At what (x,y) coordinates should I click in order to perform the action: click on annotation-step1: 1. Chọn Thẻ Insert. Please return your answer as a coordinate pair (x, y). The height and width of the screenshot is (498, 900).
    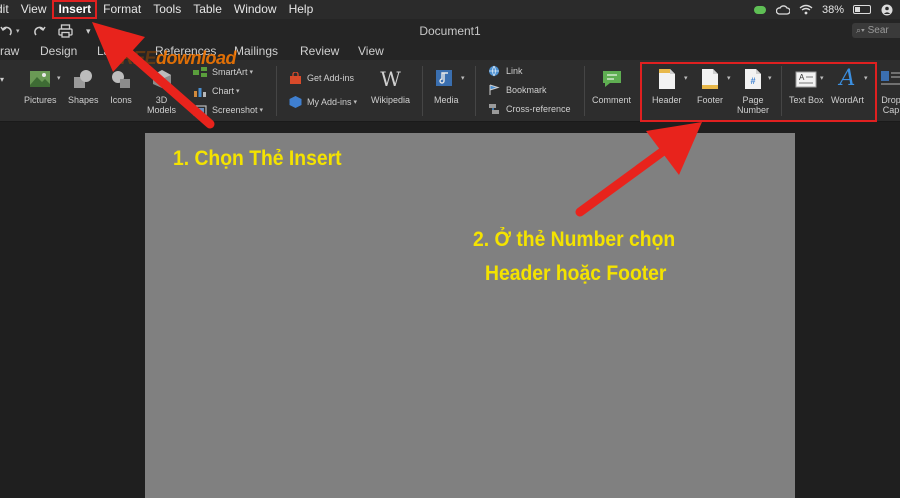
    Looking at the image, I should click on (257, 158).